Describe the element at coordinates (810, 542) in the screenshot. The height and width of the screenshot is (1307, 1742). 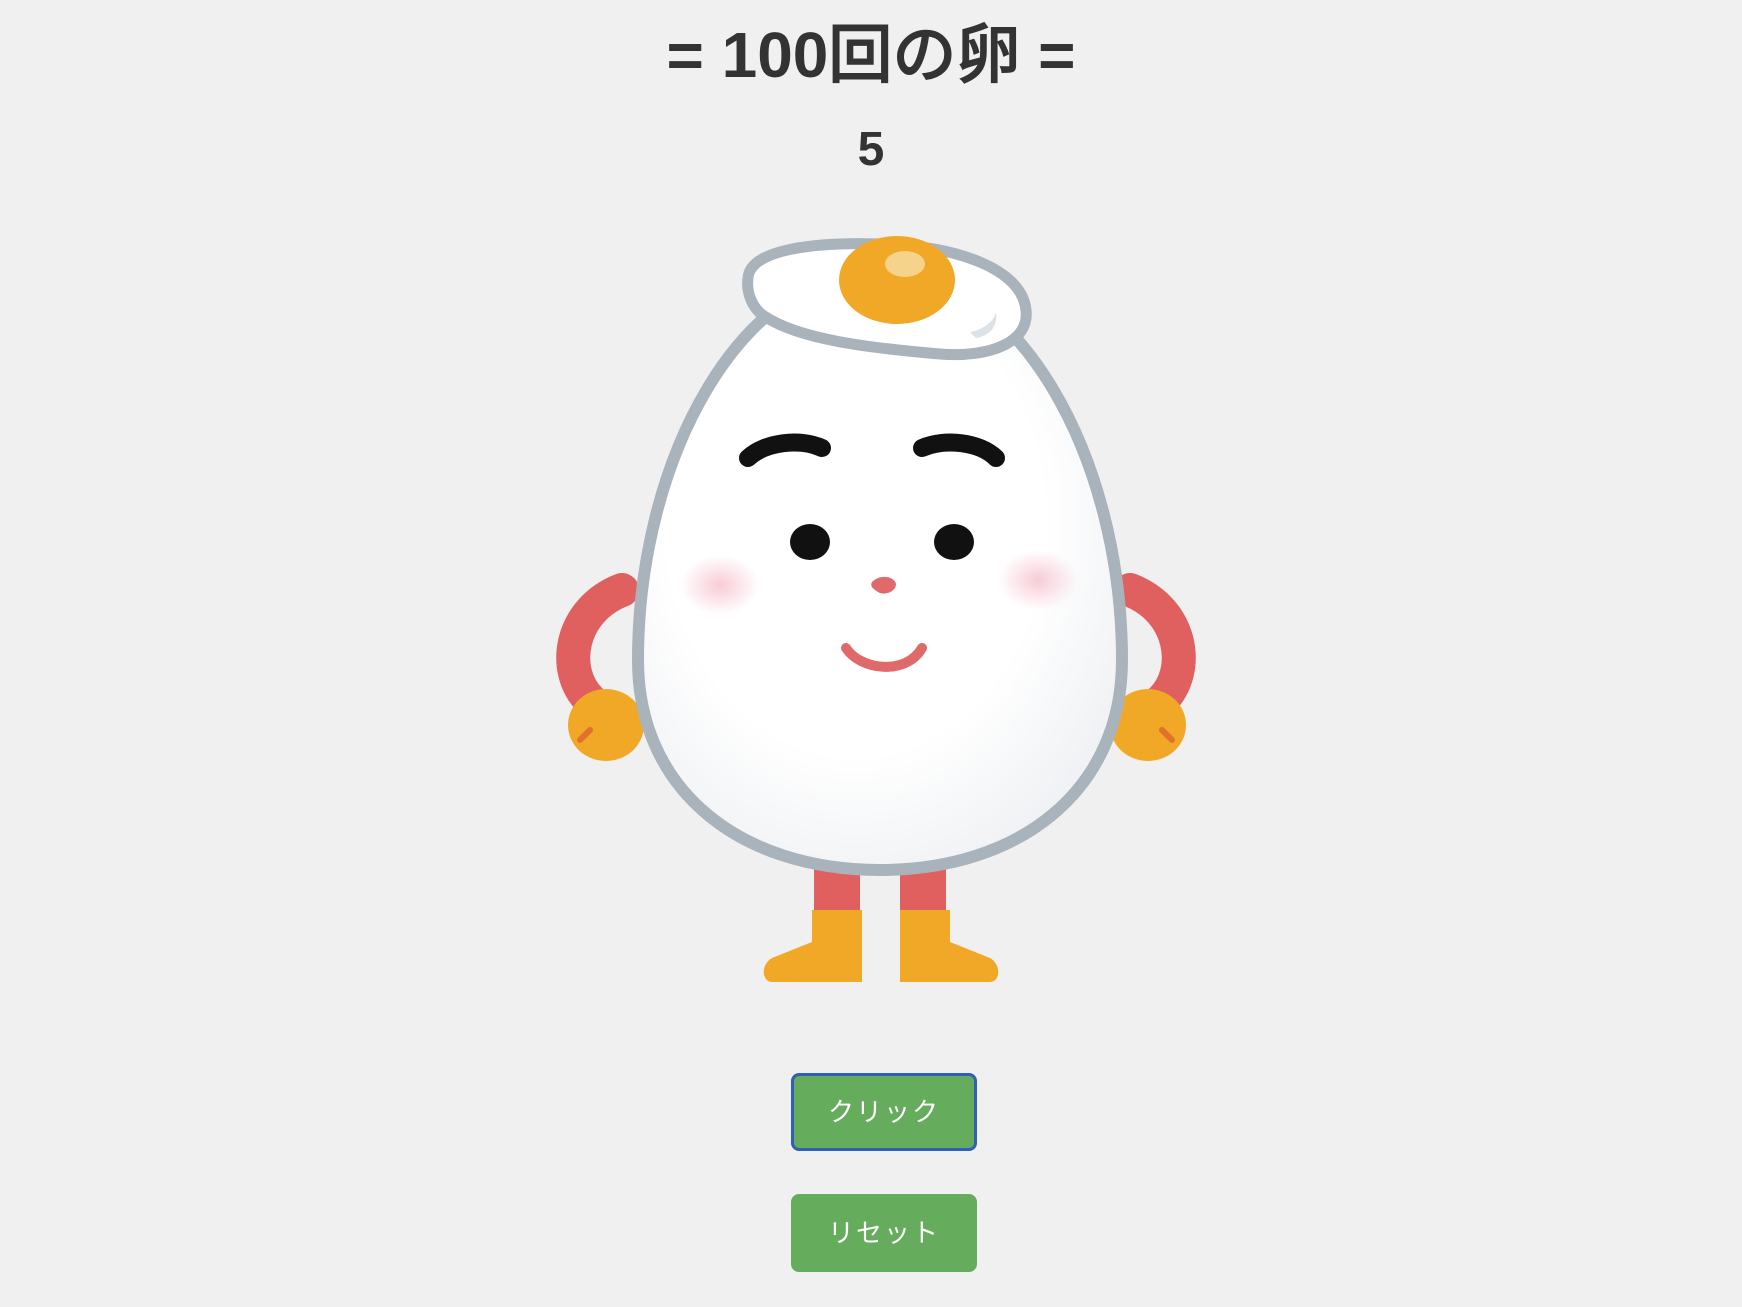
I see `left-eye` at that location.